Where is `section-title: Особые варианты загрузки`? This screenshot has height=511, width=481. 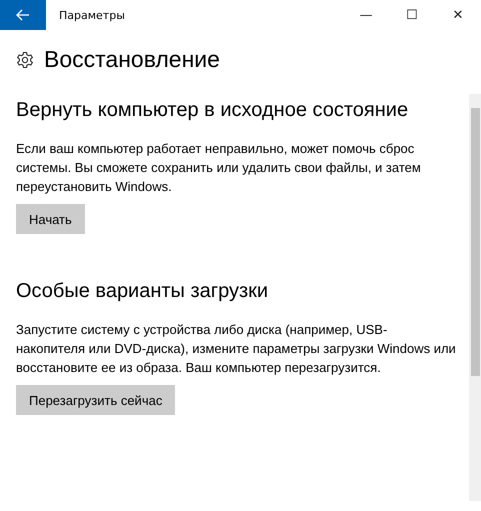
section-title: Особые варианты загрузки is located at coordinates (143, 291).